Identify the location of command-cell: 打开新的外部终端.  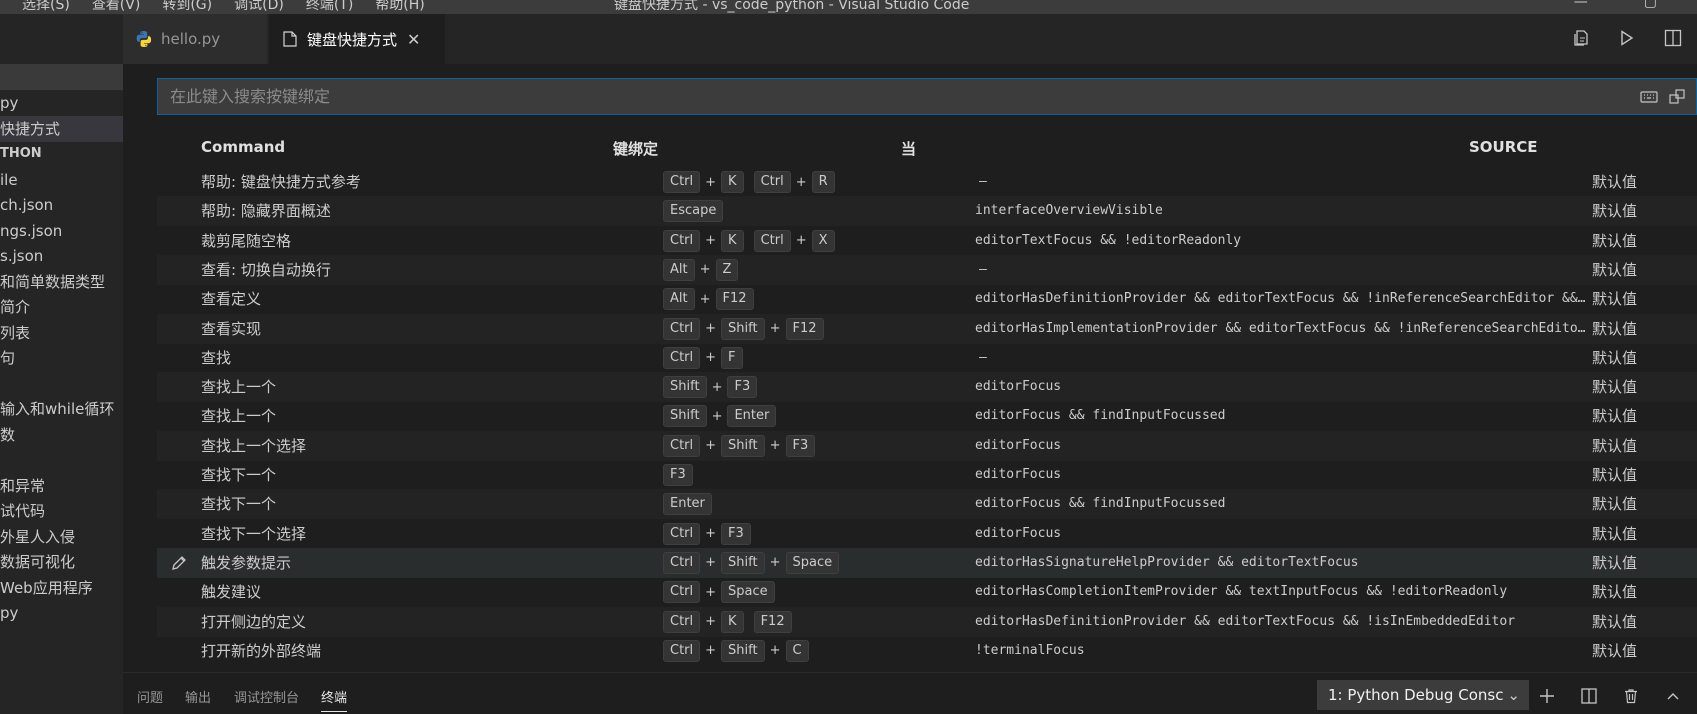
(261, 650).